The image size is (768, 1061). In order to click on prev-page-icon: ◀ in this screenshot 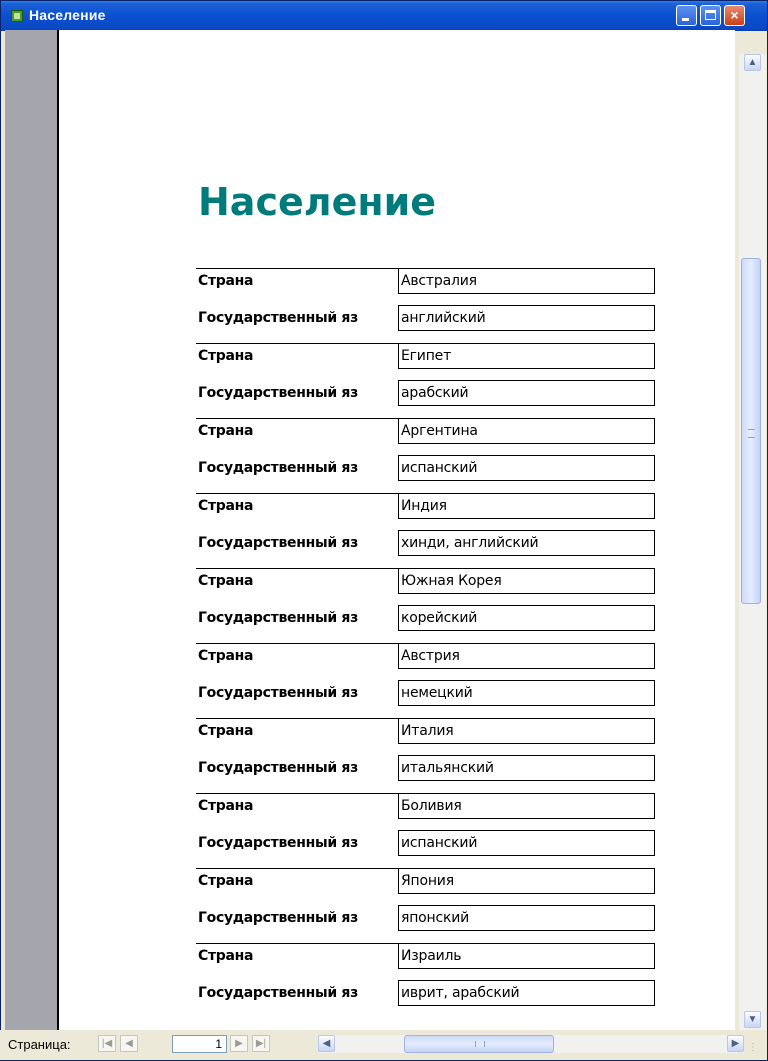, I will do `click(129, 1043)`.